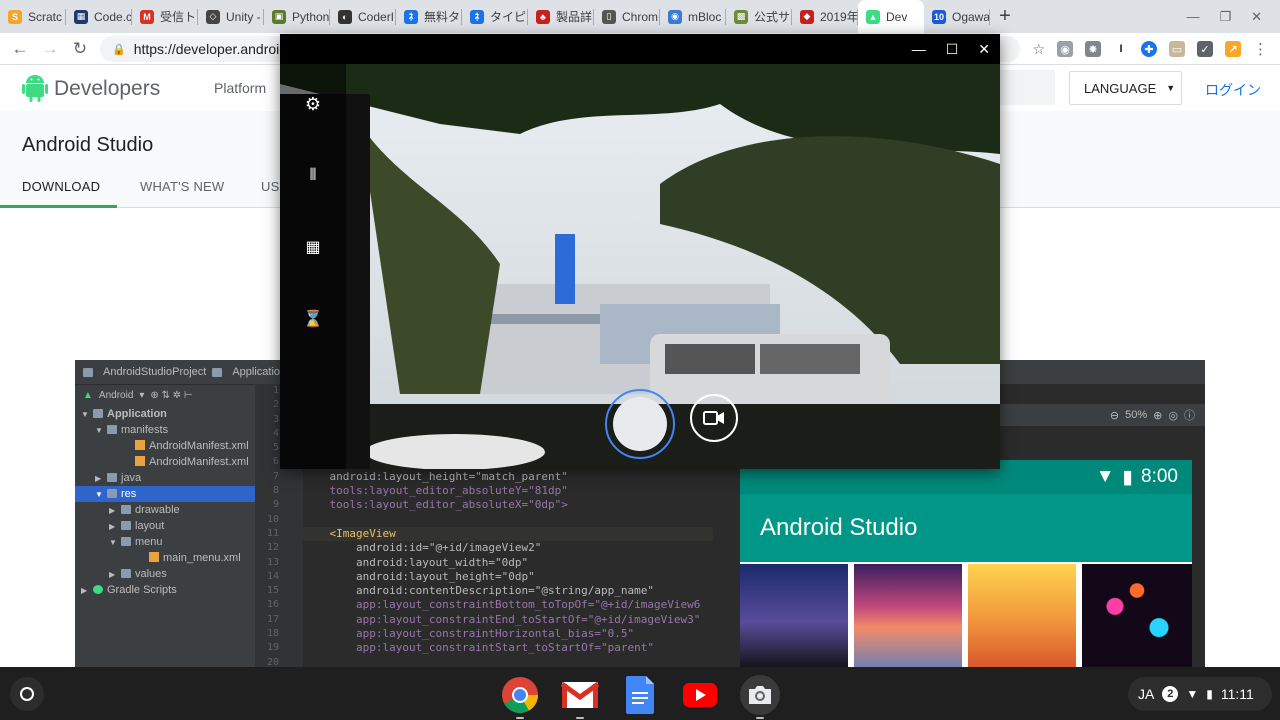  What do you see at coordinates (275, 462) in the screenshot?
I see `line-number: 6` at bounding box center [275, 462].